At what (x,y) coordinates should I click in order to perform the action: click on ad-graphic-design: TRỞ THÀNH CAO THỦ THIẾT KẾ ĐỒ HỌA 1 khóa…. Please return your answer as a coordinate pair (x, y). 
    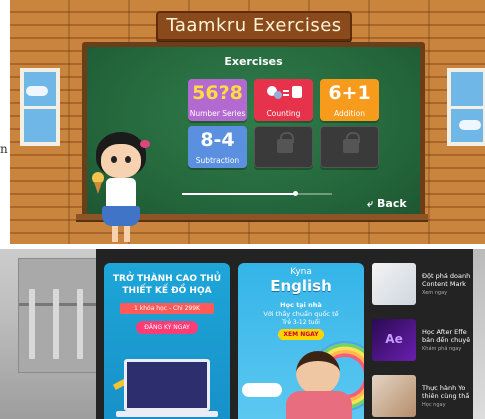
    Looking at the image, I should click on (167, 341).